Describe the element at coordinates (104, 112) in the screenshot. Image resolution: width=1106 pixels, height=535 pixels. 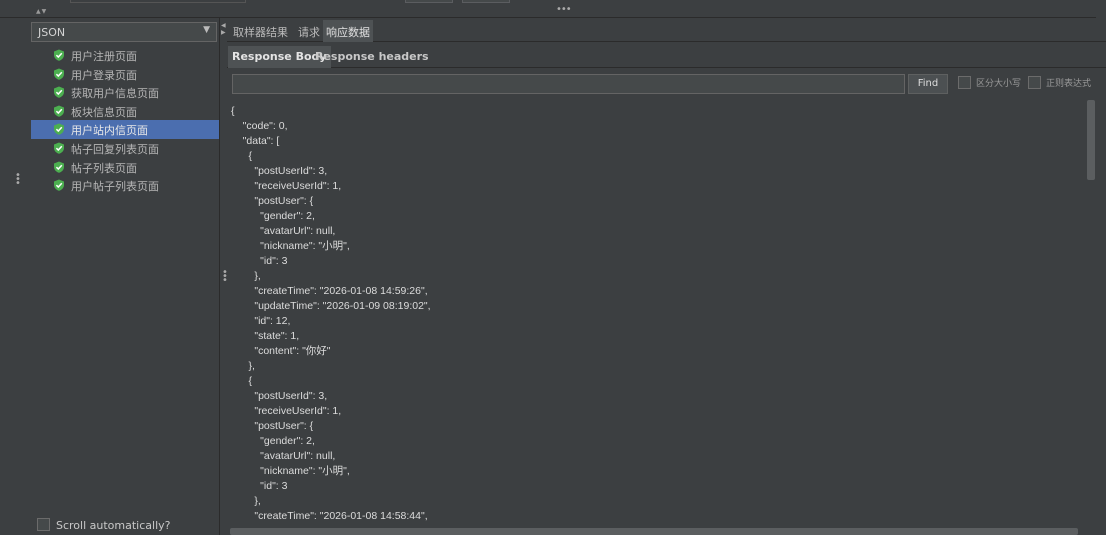
I see `tree-item-label: 板块信息页面` at that location.